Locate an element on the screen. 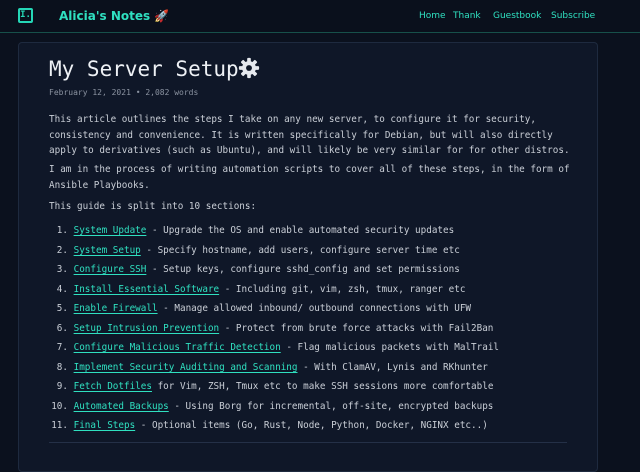 This screenshot has height=472, width=640. page-title: My Server Setup is located at coordinates (144, 69).